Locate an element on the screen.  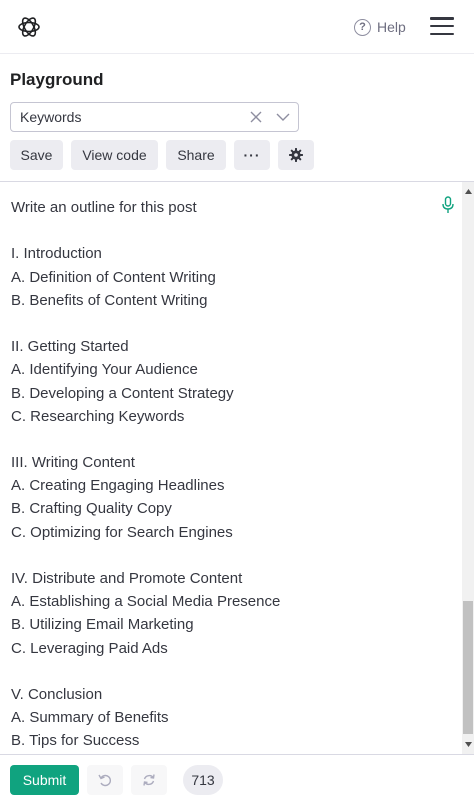
submit-button: Submit is located at coordinates (44, 780).